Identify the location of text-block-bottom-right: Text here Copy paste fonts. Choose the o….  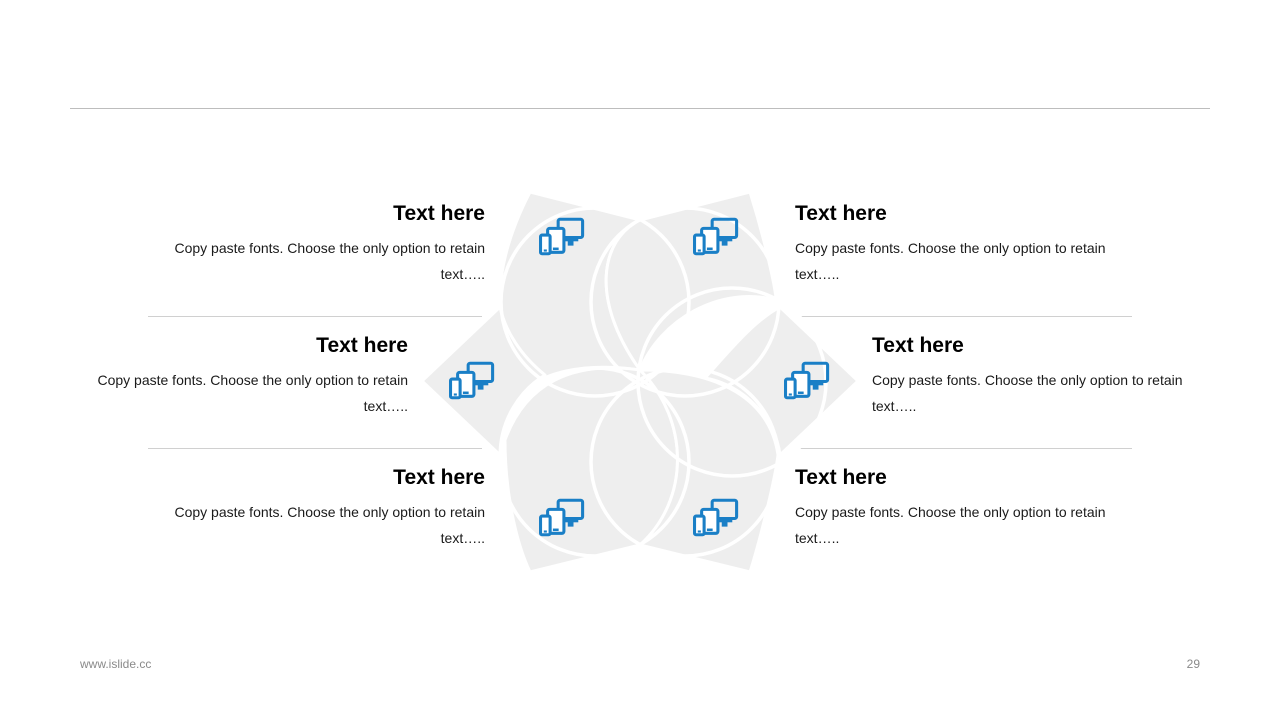
(960, 508).